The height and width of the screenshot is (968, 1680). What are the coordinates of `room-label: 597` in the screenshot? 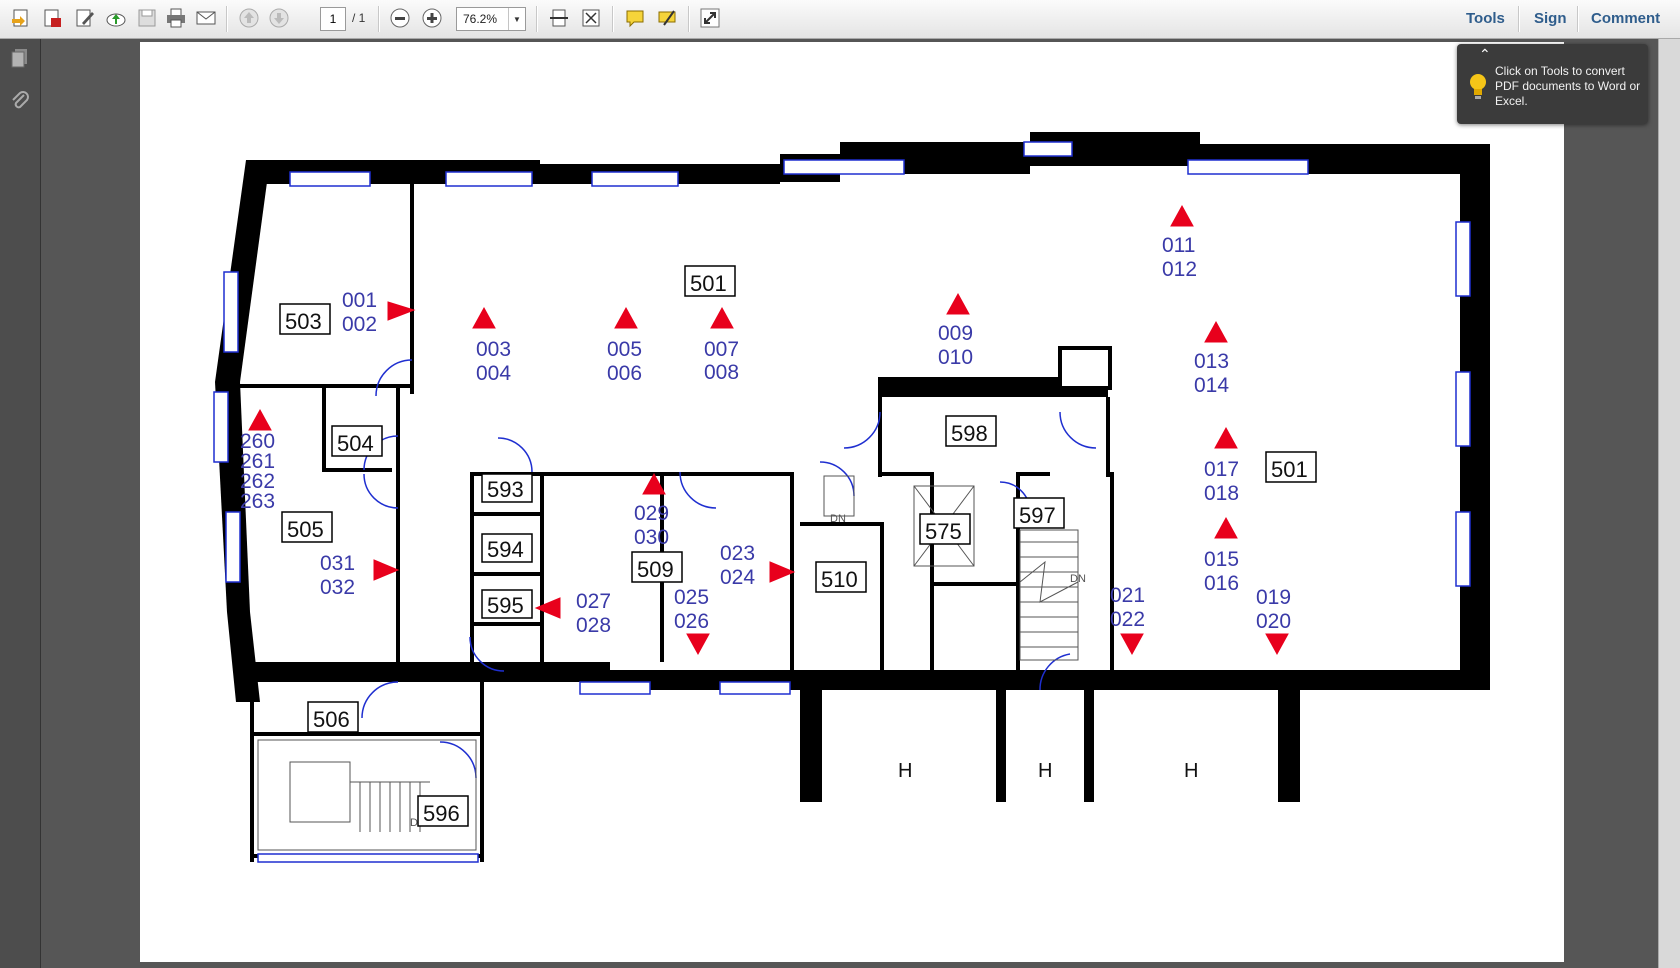 It's located at (1037, 515).